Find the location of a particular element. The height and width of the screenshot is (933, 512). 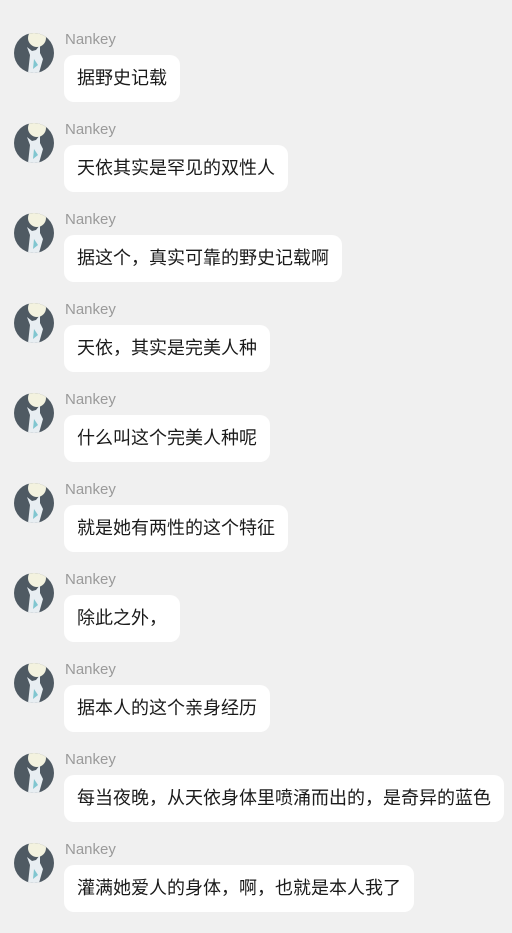

chat-message: Nankey 什么叫这个完美人种呢 is located at coordinates (256, 436).